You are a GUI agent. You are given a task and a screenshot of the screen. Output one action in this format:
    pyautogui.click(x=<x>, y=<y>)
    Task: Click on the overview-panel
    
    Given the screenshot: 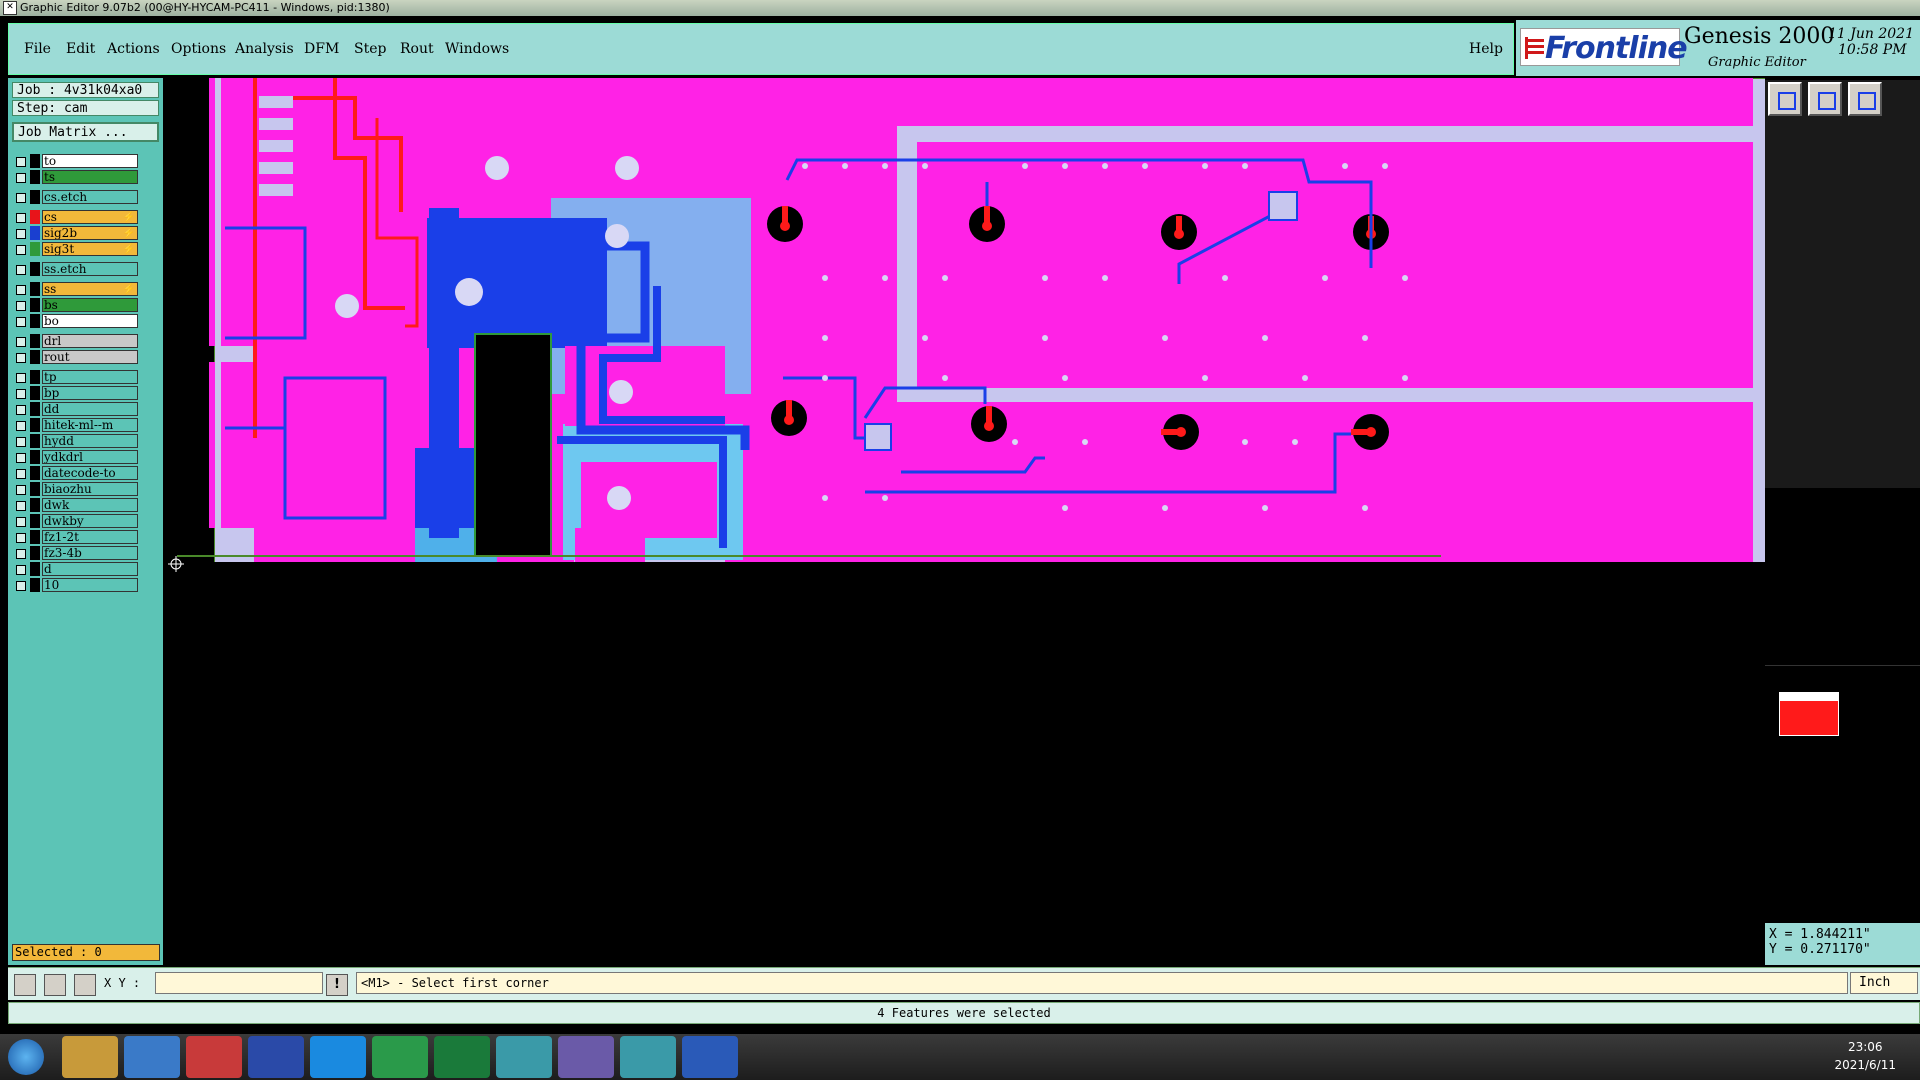 What is the action you would take?
    pyautogui.click(x=1842, y=793)
    